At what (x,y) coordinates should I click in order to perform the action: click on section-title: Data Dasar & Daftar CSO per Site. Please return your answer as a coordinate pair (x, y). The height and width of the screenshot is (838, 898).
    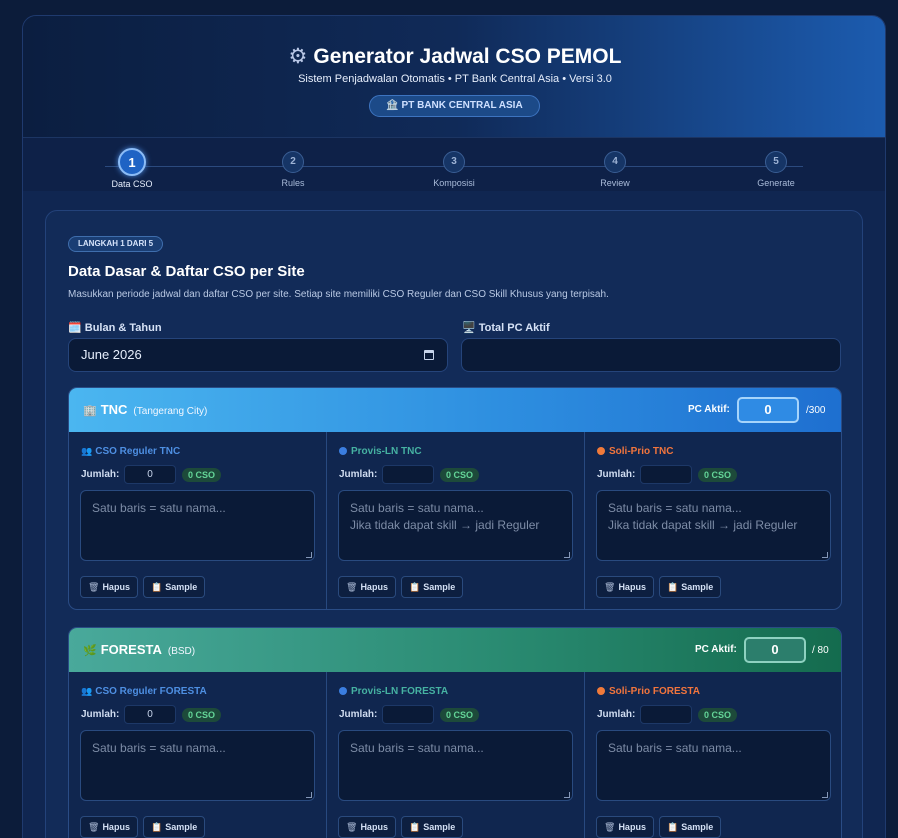
    Looking at the image, I should click on (186, 271).